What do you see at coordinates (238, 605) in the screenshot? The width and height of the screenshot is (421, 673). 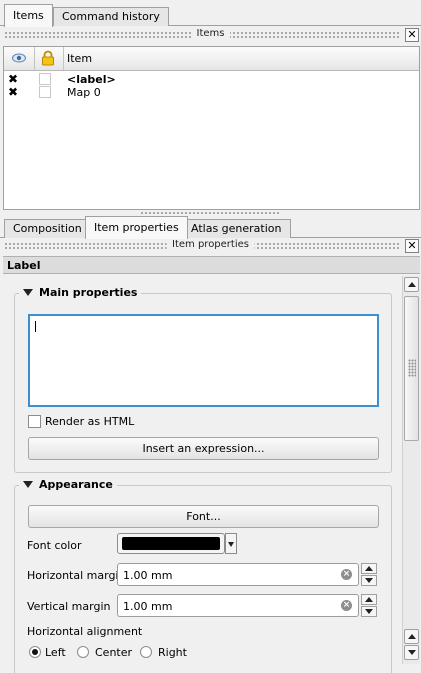 I see `vertical-margin-input: 1.00 mm ×` at bounding box center [238, 605].